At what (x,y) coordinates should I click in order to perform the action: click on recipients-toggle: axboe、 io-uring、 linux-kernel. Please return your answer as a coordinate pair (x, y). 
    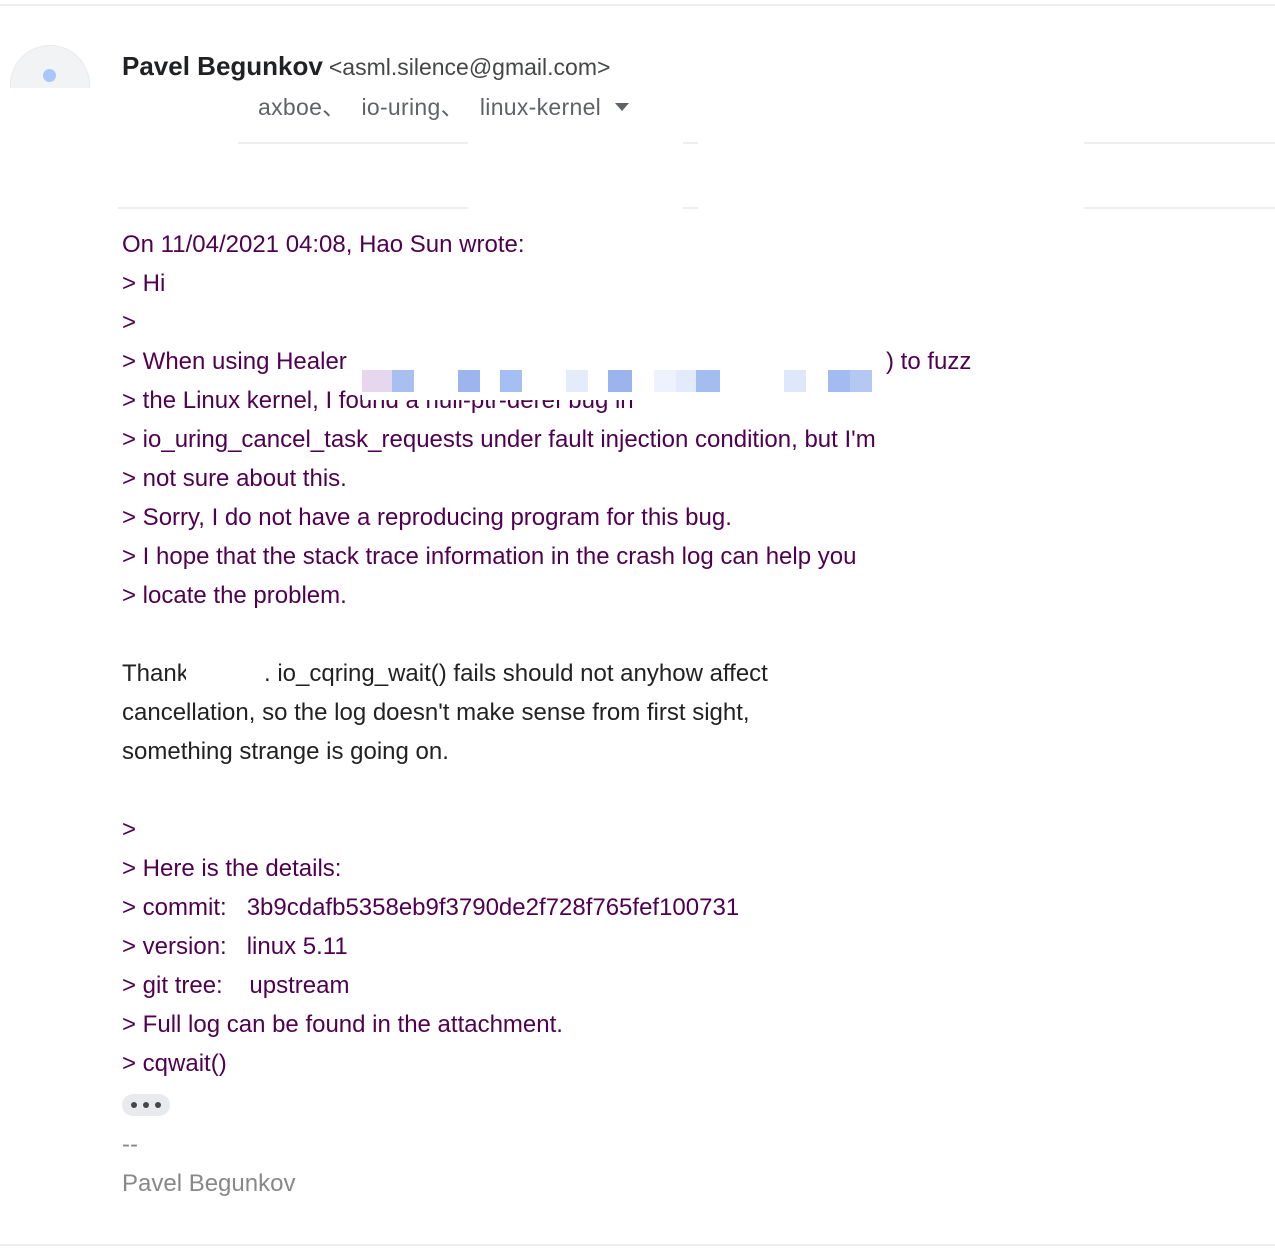
    Looking at the image, I should click on (444, 107).